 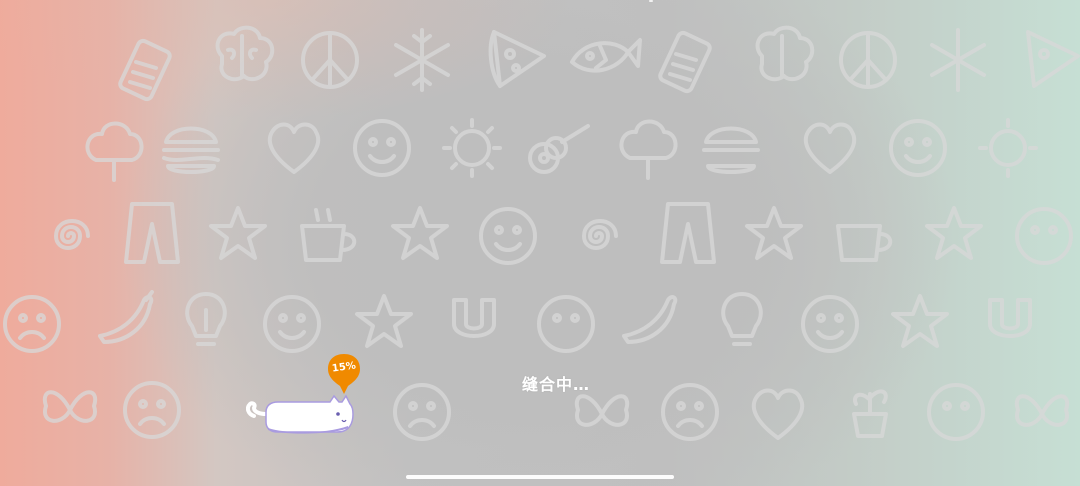 I want to click on status-dot, so click(x=651, y=1).